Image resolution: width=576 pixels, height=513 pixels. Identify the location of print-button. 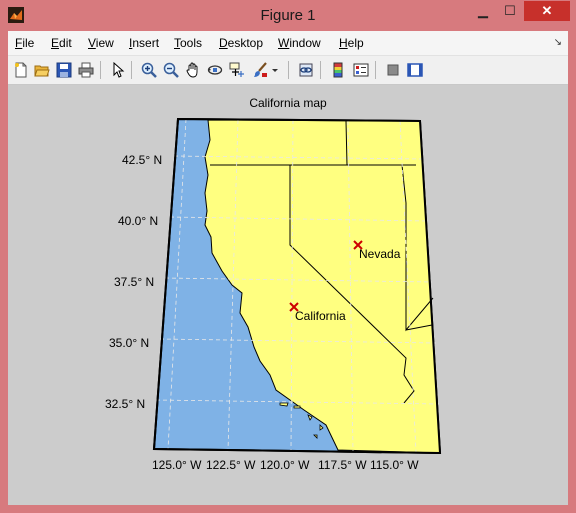
(86, 70).